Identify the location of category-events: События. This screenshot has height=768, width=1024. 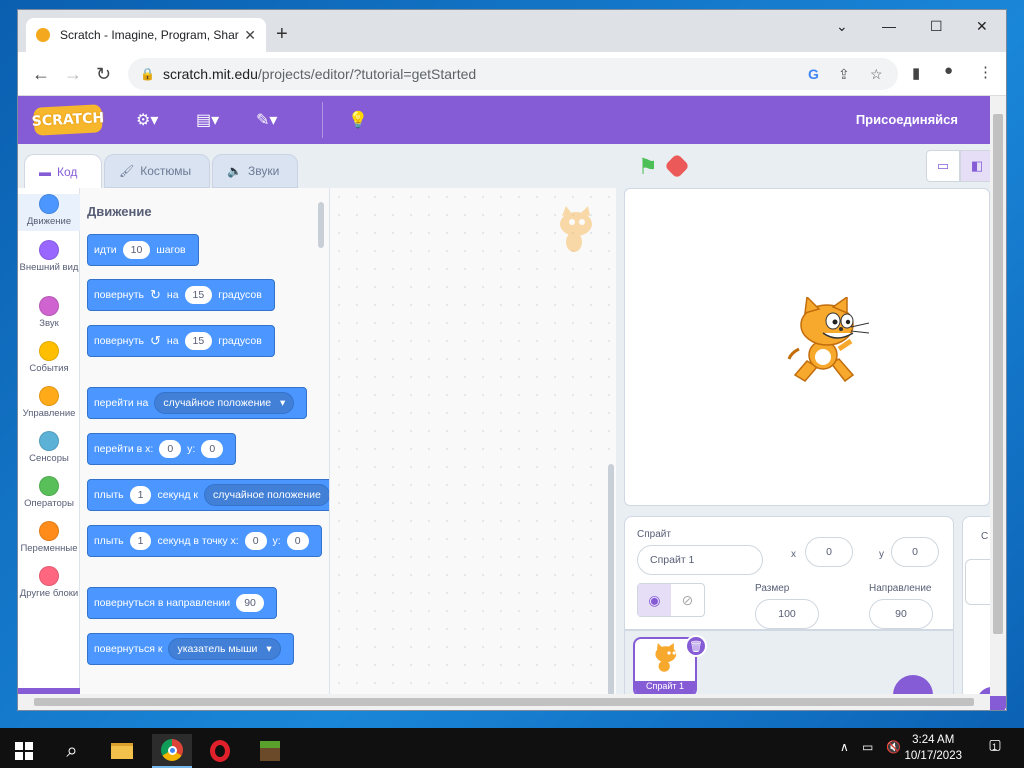
(49, 357).